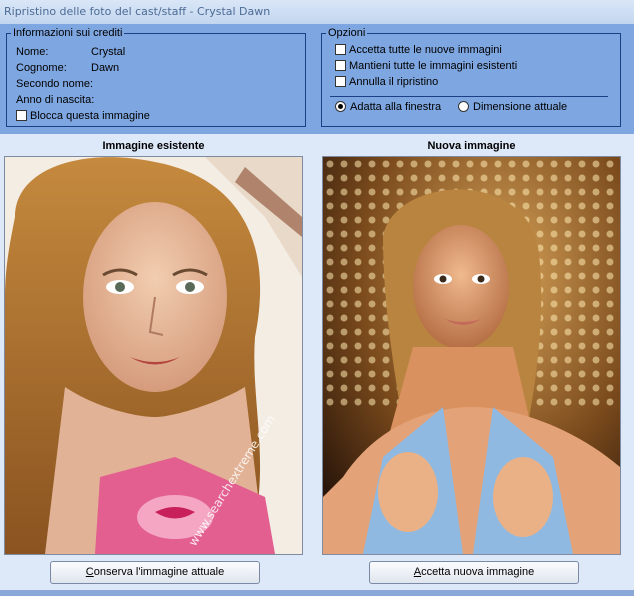 The image size is (634, 596). Describe the element at coordinates (520, 107) in the screenshot. I see `actual-size-label: Dimensione attuale` at that location.